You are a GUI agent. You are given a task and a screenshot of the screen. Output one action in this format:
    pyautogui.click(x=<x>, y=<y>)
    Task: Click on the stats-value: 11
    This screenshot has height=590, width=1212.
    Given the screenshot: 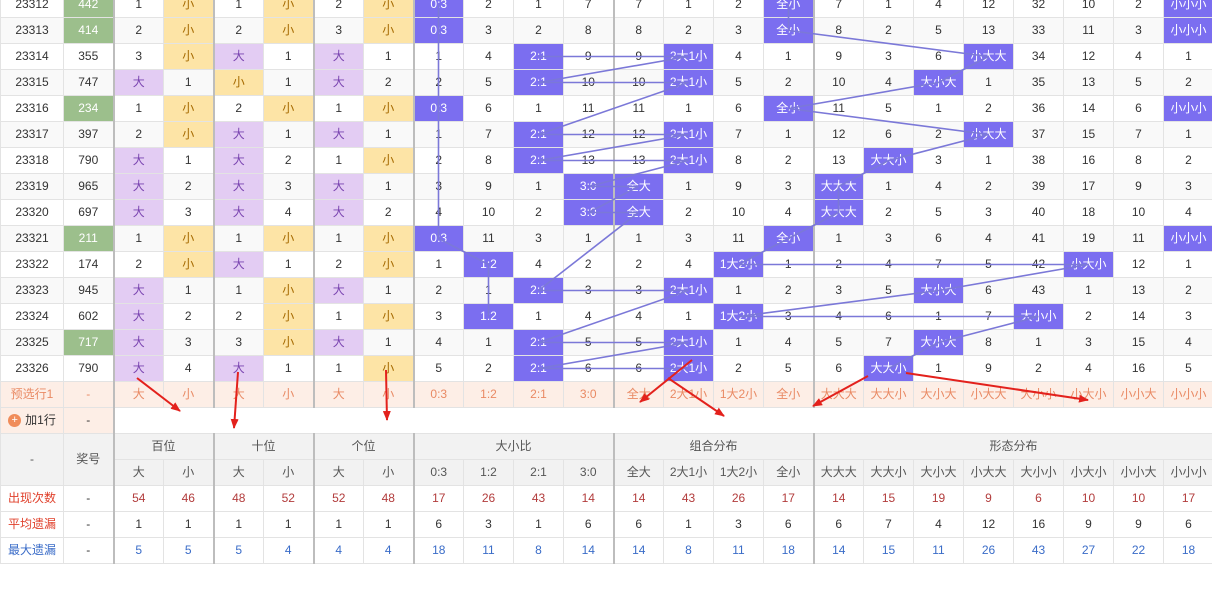 What is the action you would take?
    pyautogui.click(x=738, y=550)
    